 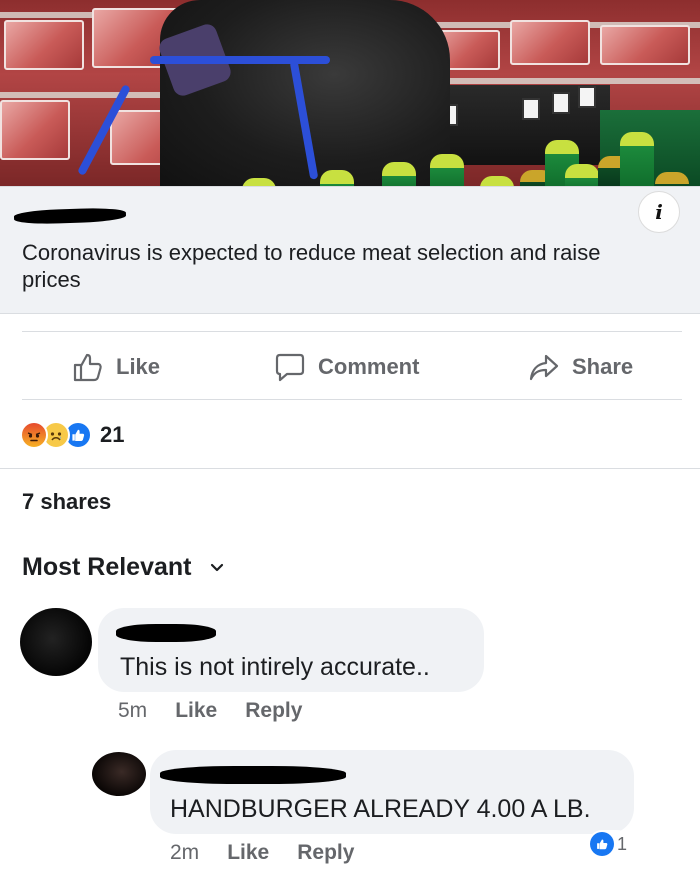 I want to click on comment-button: Comment, so click(x=346, y=367).